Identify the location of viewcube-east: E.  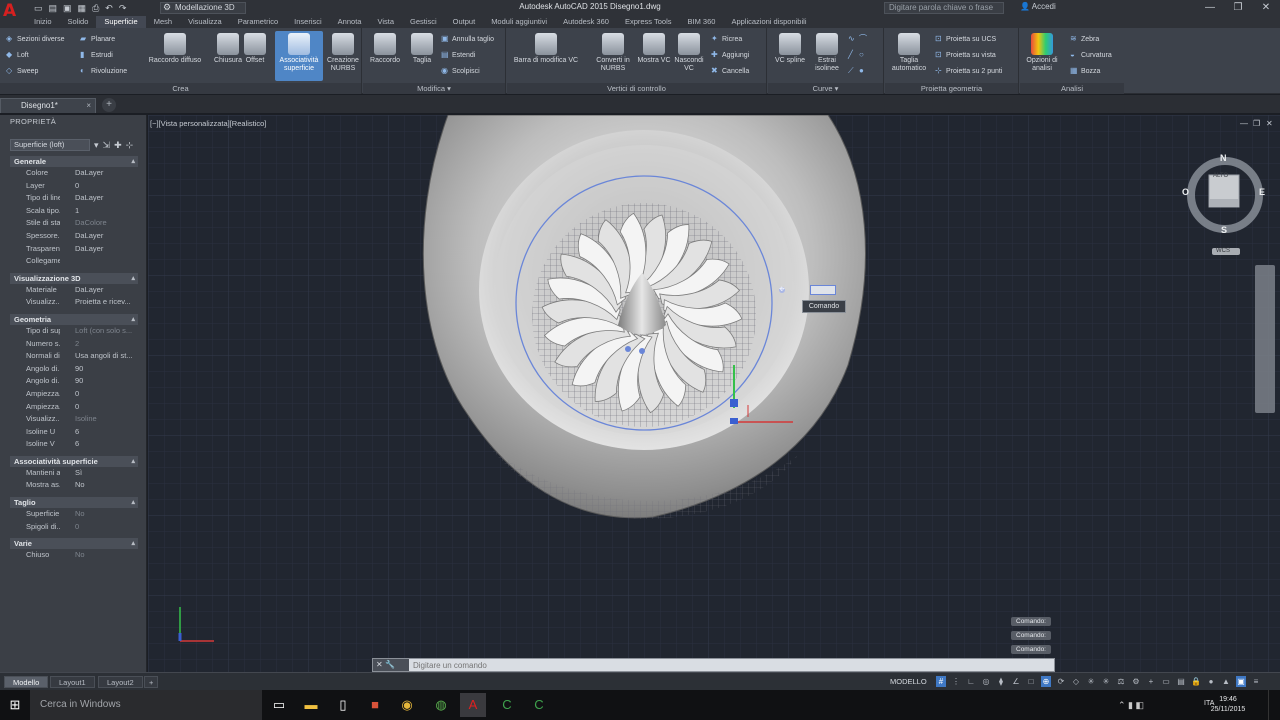
(1262, 192).